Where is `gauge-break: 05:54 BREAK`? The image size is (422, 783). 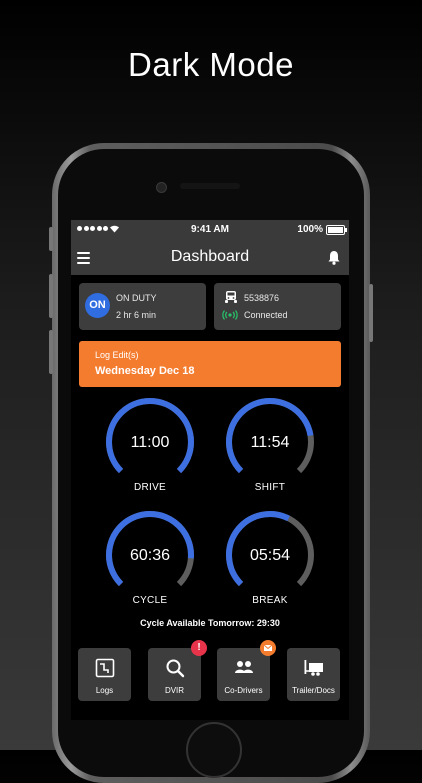 gauge-break: 05:54 BREAK is located at coordinates (270, 560).